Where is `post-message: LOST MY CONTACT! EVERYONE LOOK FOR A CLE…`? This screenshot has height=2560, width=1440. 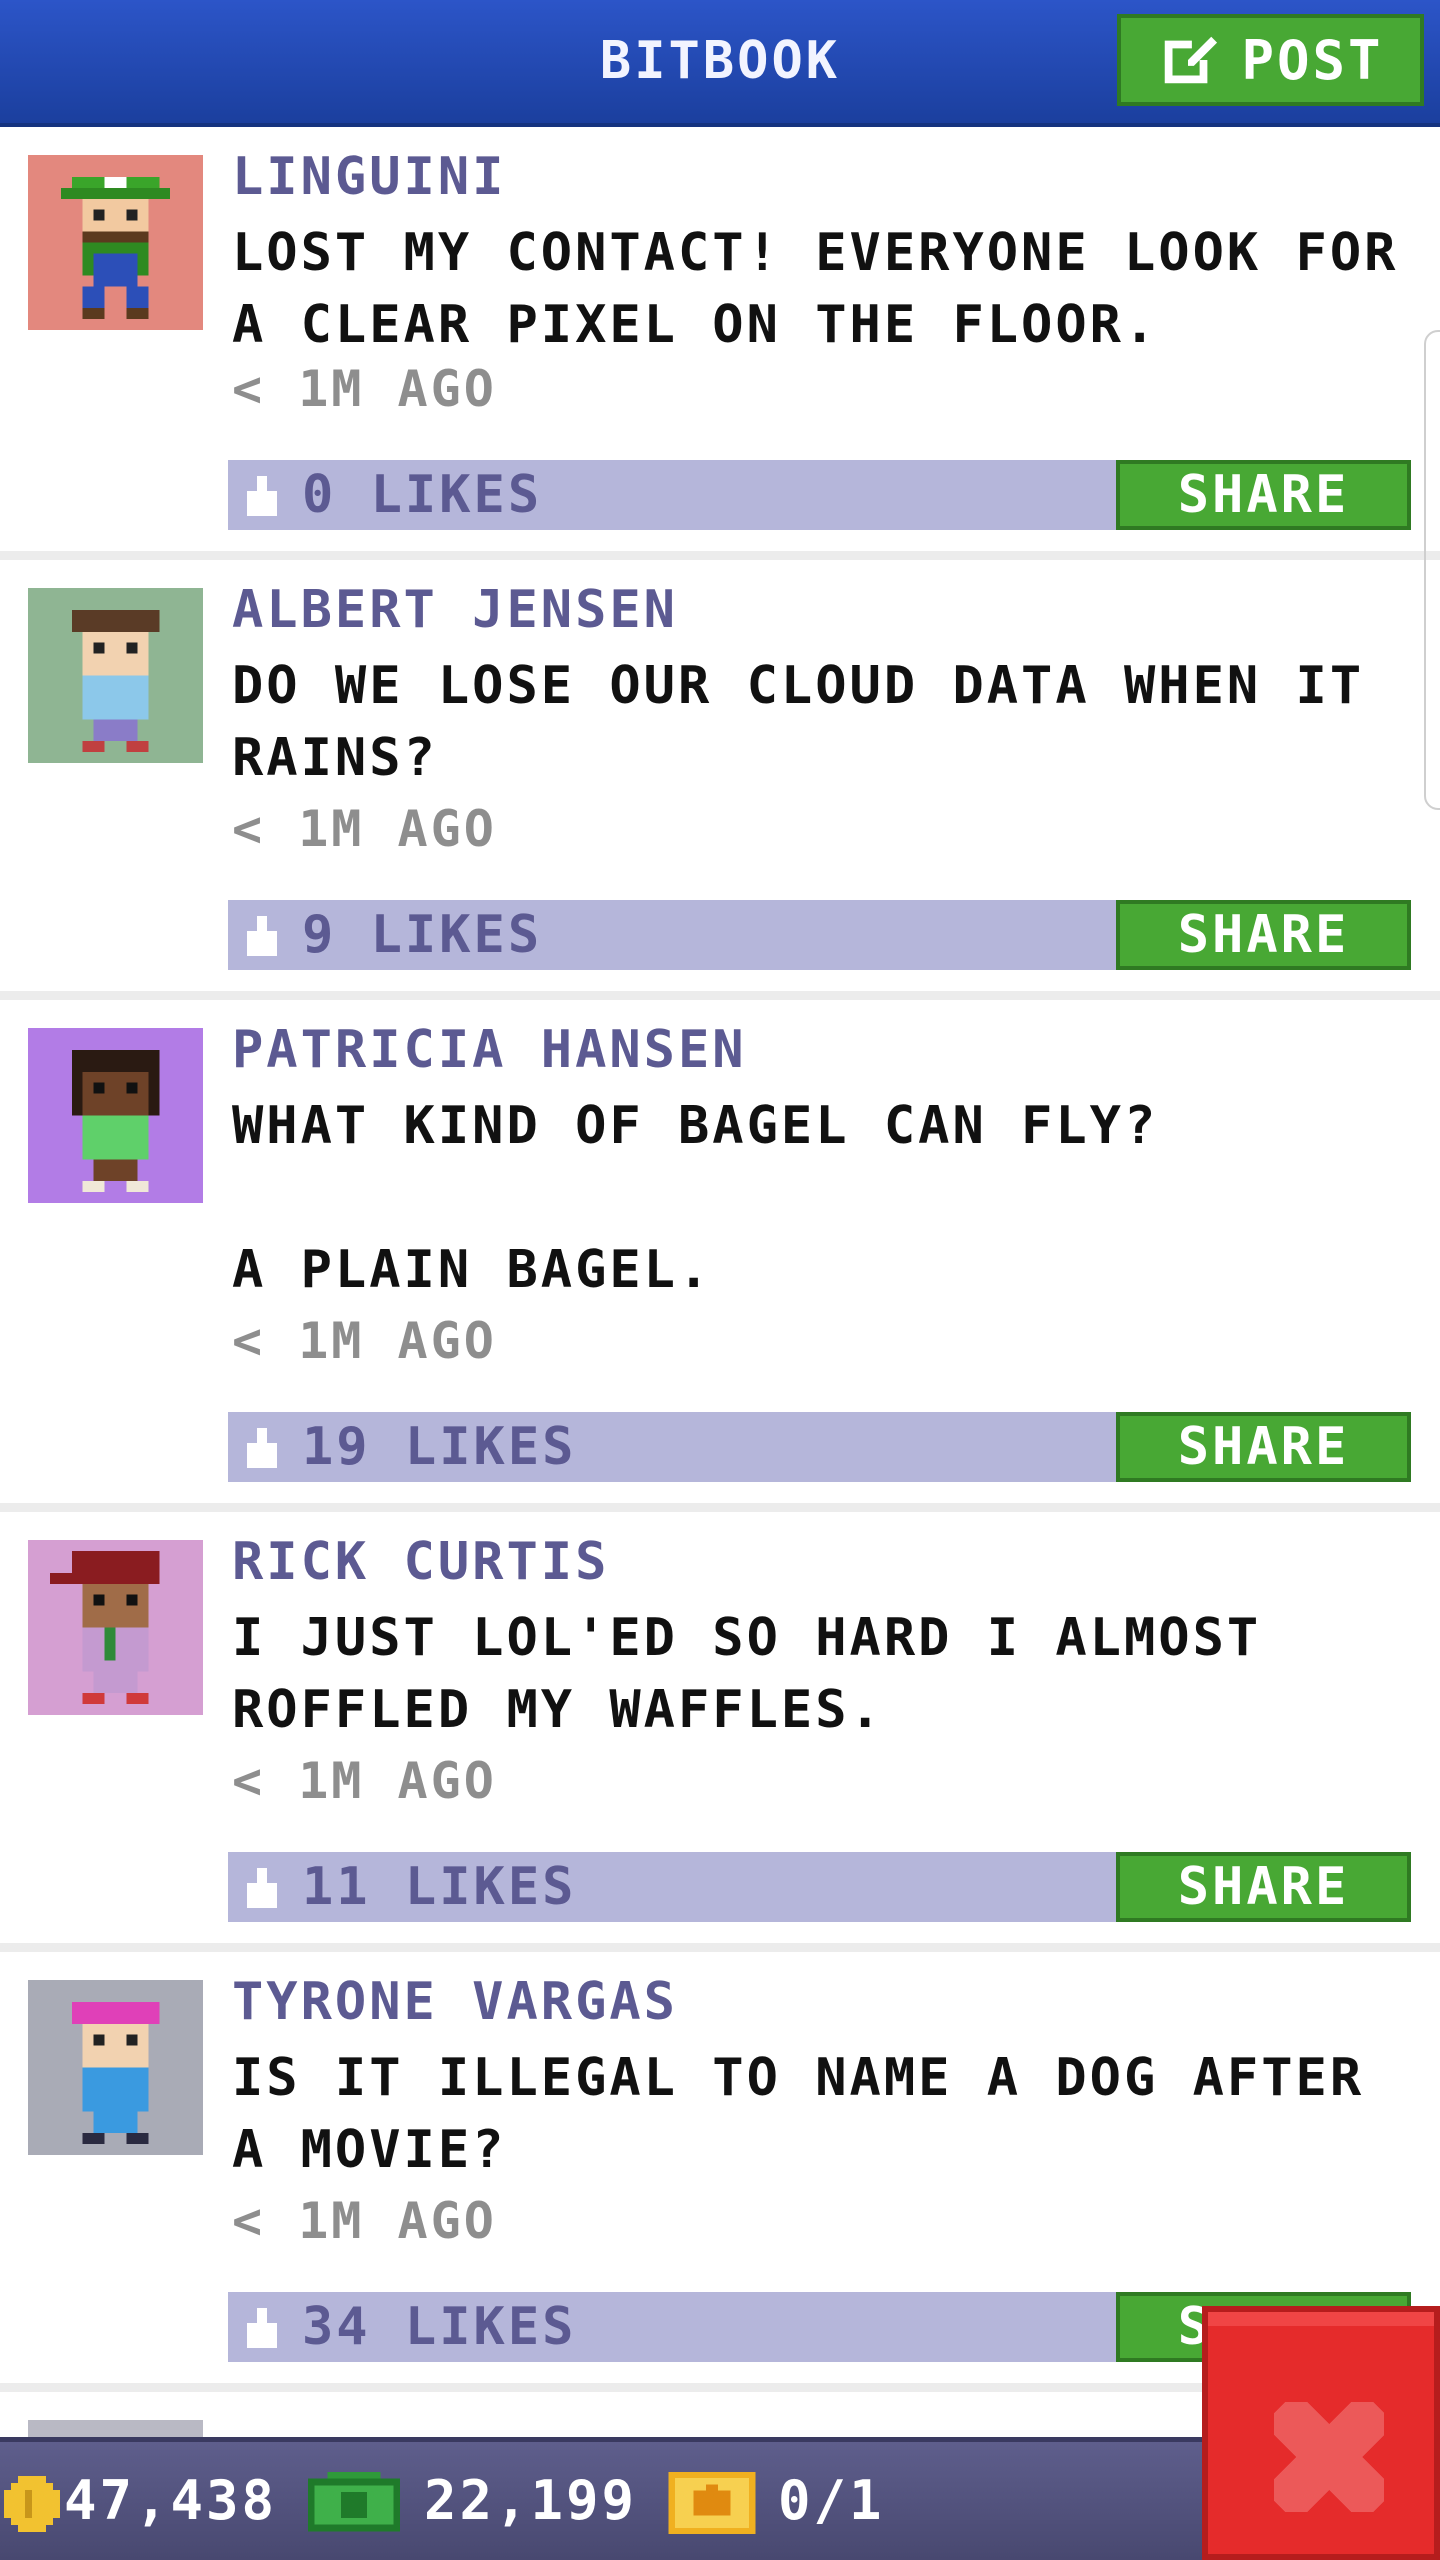
post-message: LOST MY CONTACT! EVERYONE LOOK FOR A CLE… is located at coordinates (832, 289).